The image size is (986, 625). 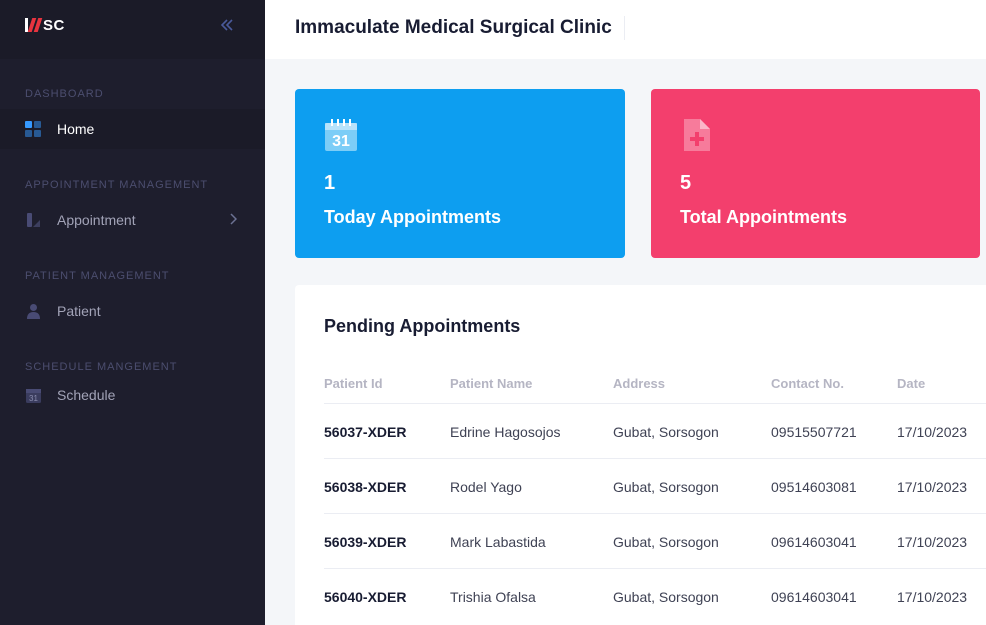 What do you see at coordinates (491, 383) in the screenshot?
I see `column-header-patient-name: Patient Name` at bounding box center [491, 383].